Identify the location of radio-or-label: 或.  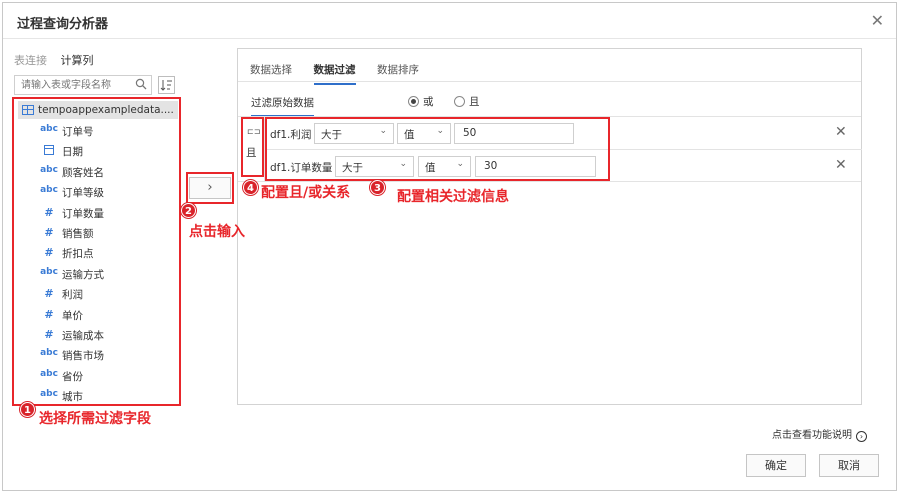
(428, 102).